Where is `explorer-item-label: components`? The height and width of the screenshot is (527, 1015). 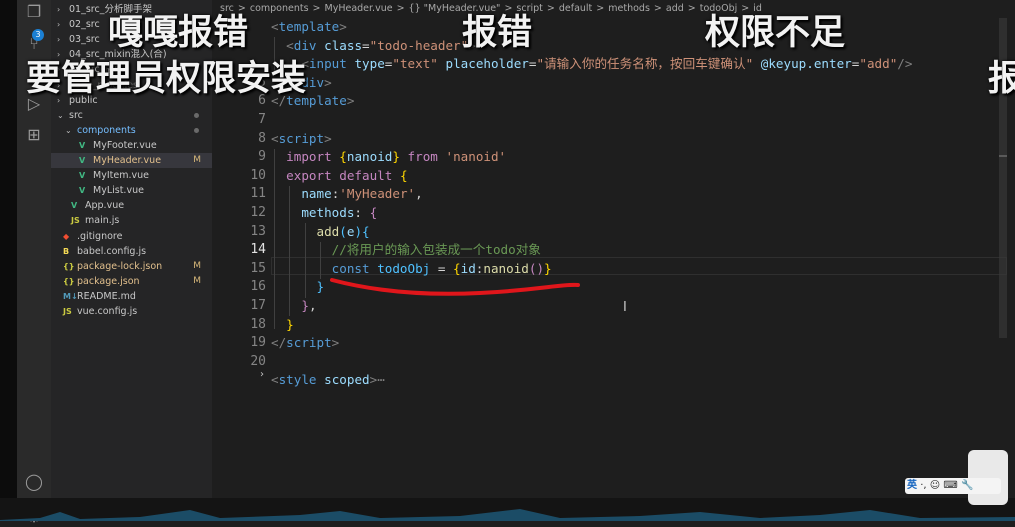 explorer-item-label: components is located at coordinates (106, 130).